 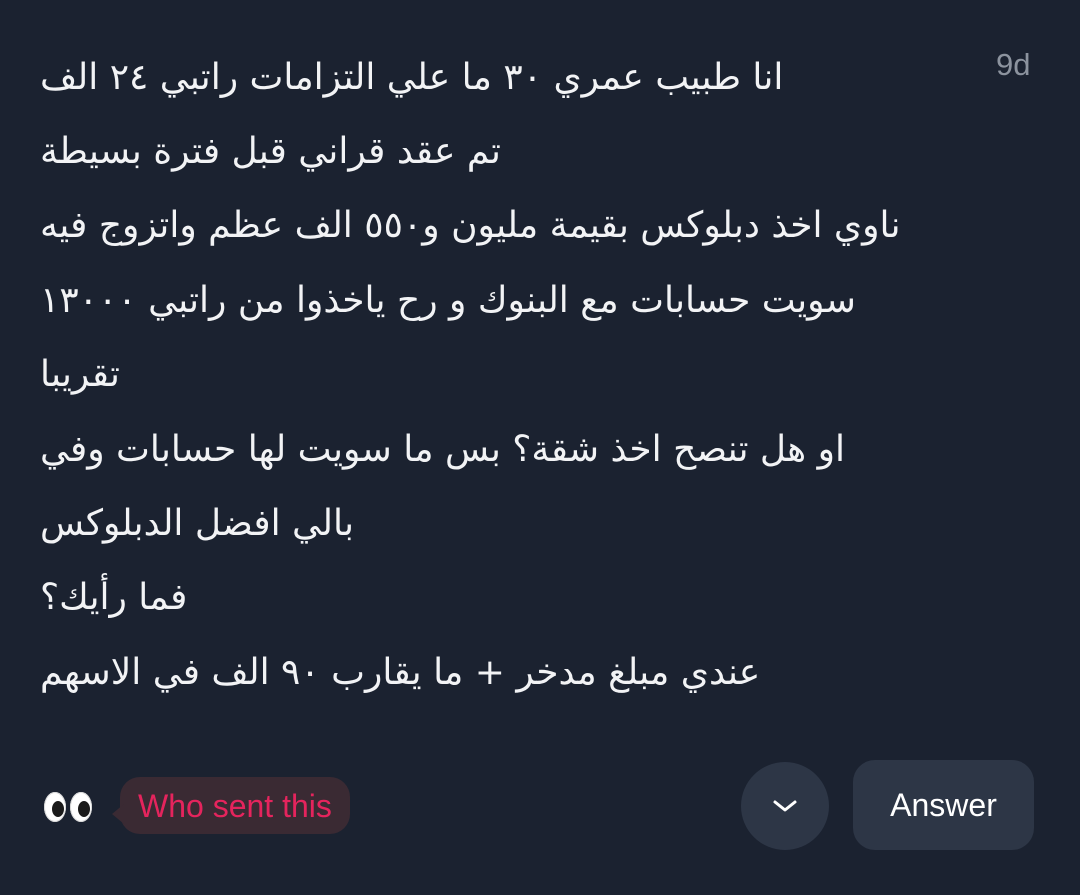 I want to click on answer-button: Answer, so click(x=943, y=805).